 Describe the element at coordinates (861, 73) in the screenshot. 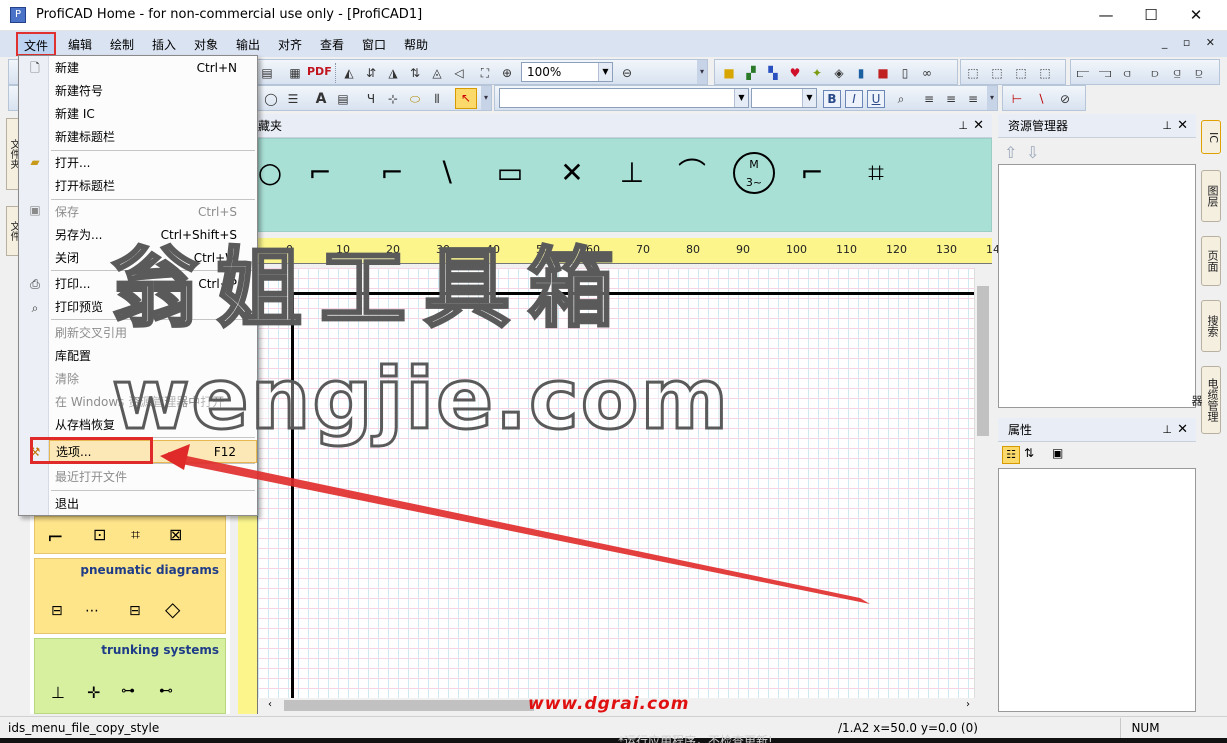

I see `book-icon: ▮` at that location.